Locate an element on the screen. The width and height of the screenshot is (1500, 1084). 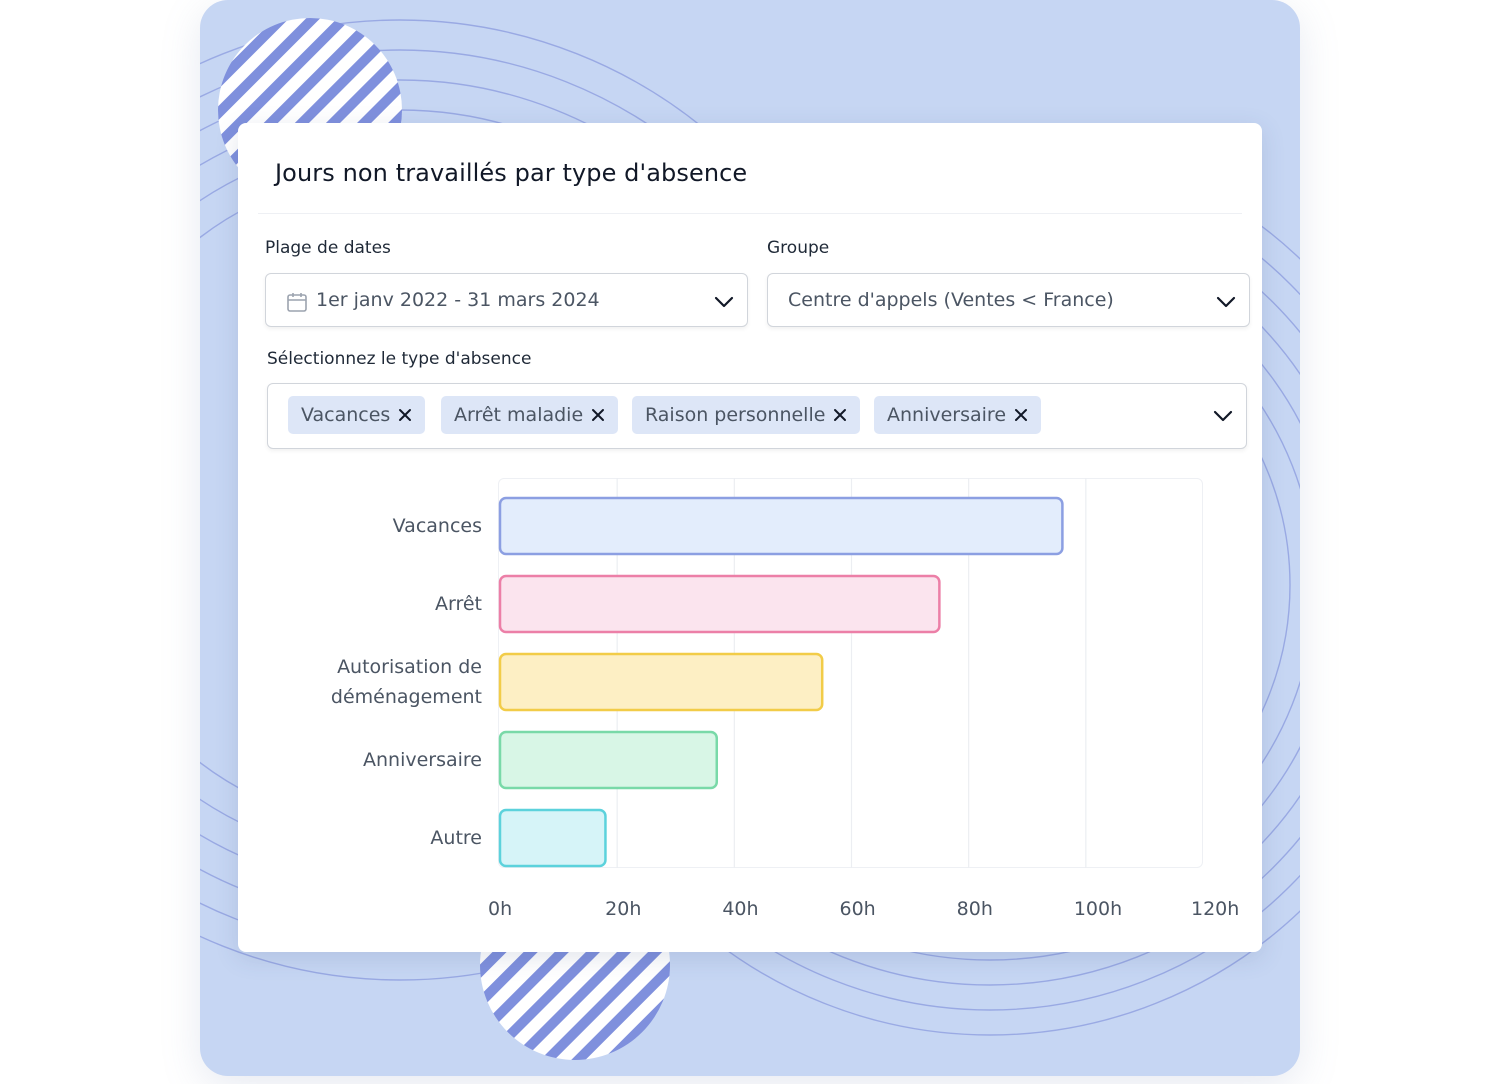
group-select: Centre d'appels (Ventes < France) is located at coordinates (1008, 300).